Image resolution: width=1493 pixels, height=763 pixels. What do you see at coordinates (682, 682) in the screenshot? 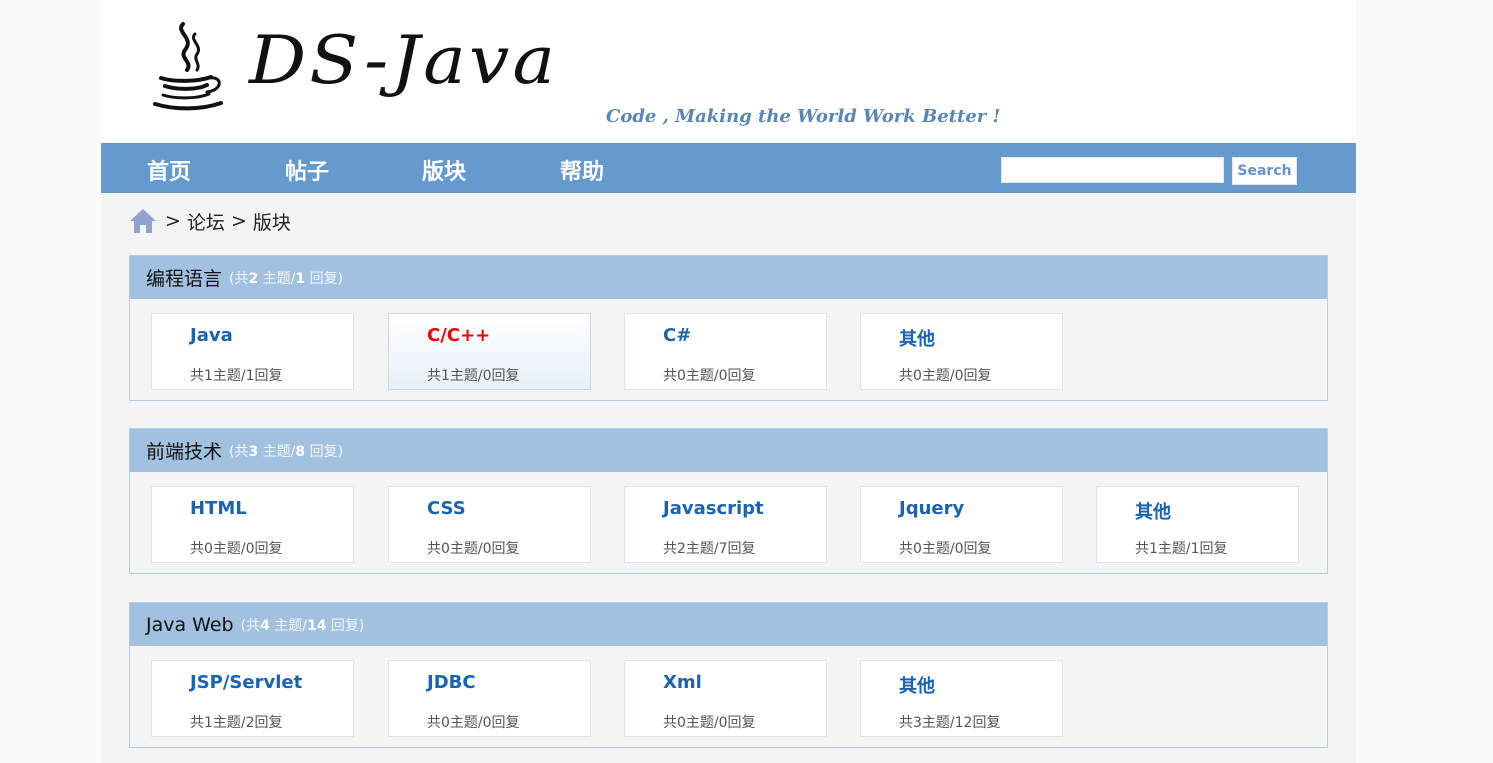
I see `board-name: Xml` at bounding box center [682, 682].